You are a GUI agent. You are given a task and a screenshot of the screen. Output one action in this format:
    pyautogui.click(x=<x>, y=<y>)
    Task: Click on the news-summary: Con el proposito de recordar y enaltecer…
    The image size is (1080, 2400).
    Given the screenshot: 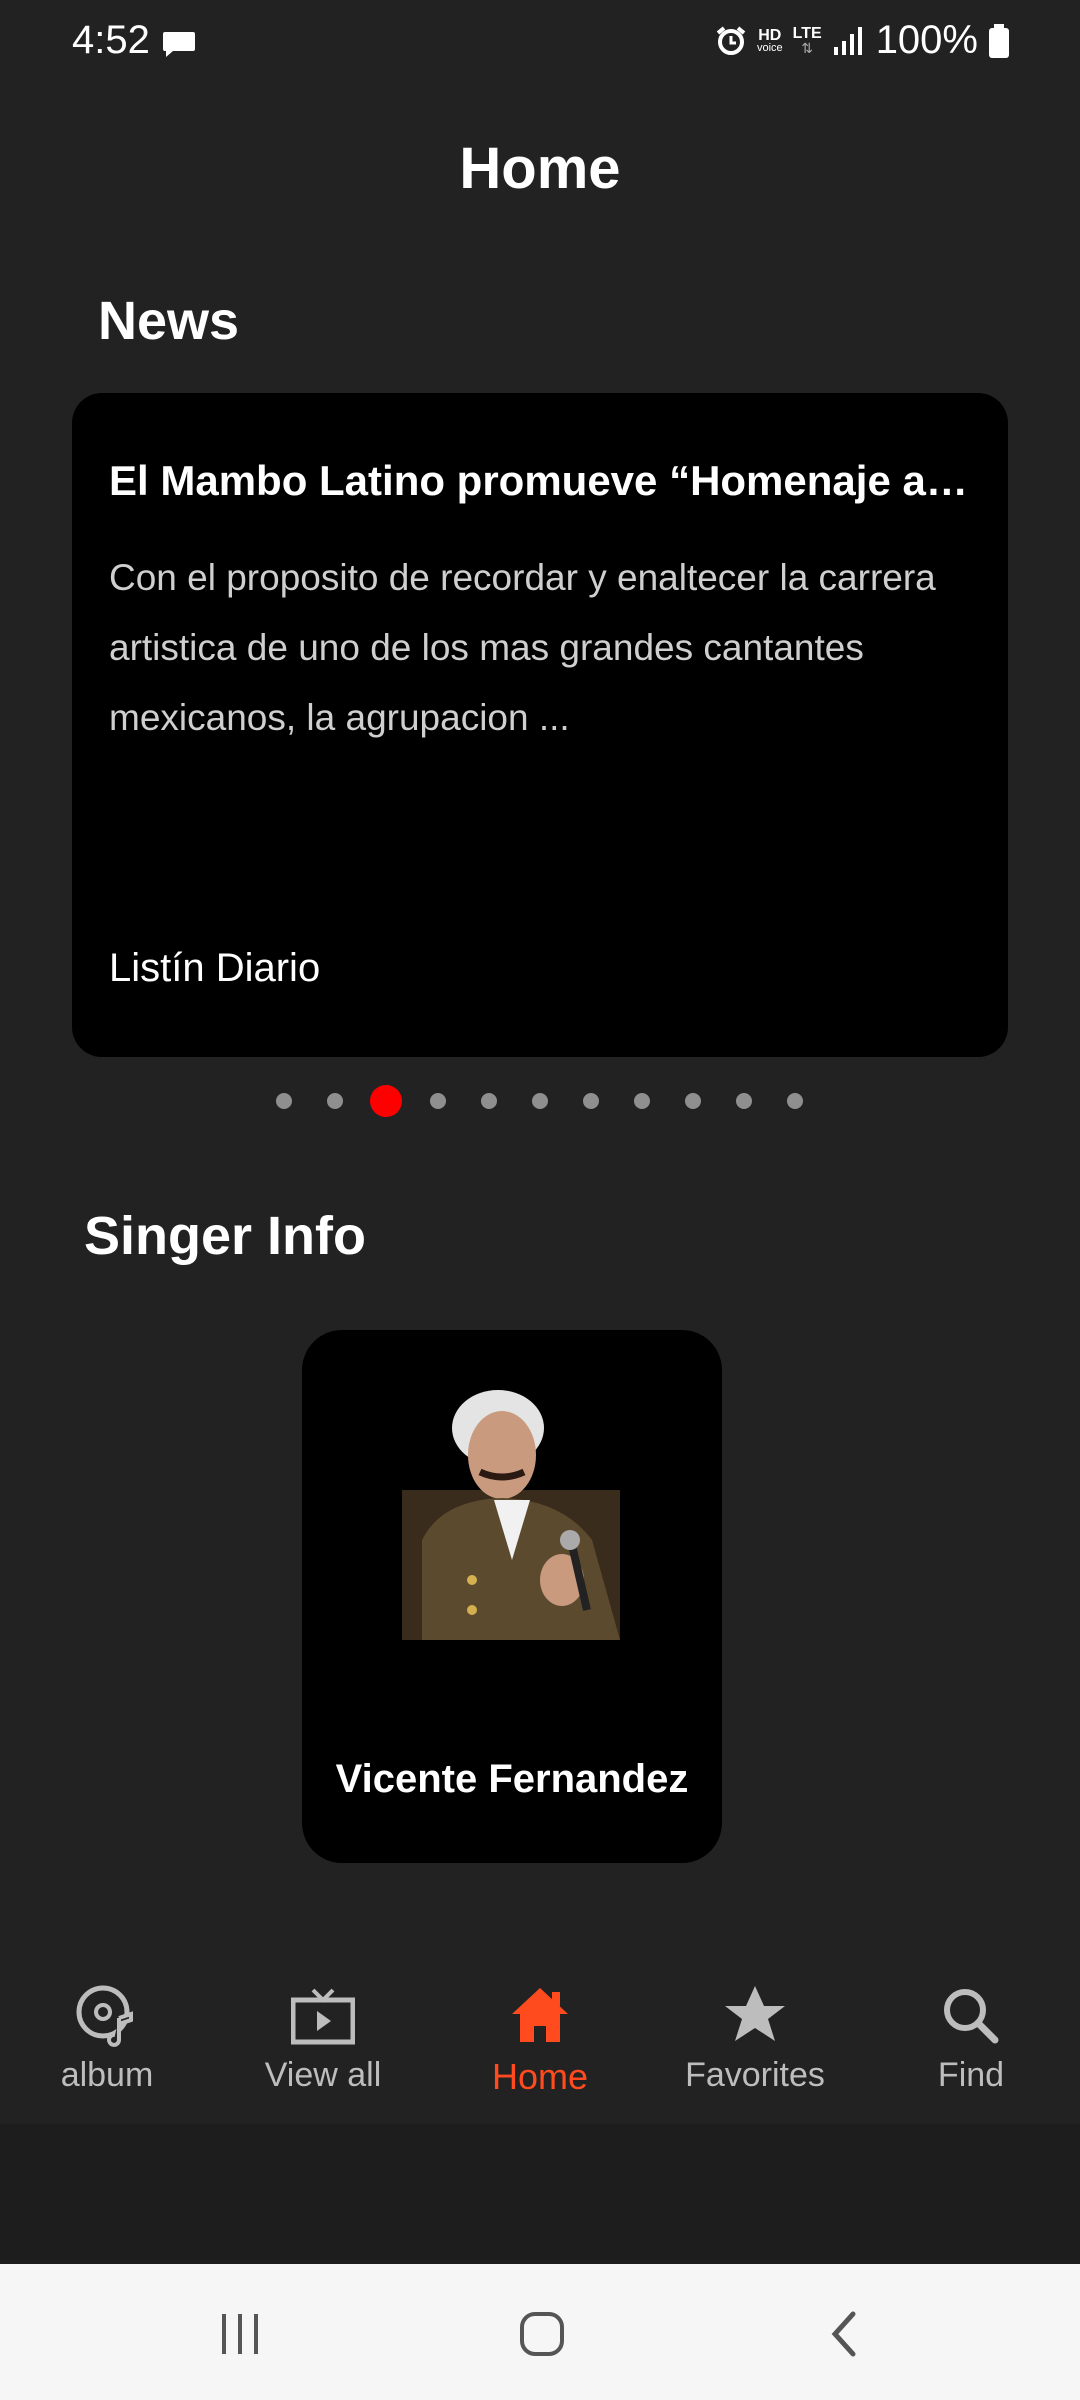 What is the action you would take?
    pyautogui.click(x=522, y=647)
    